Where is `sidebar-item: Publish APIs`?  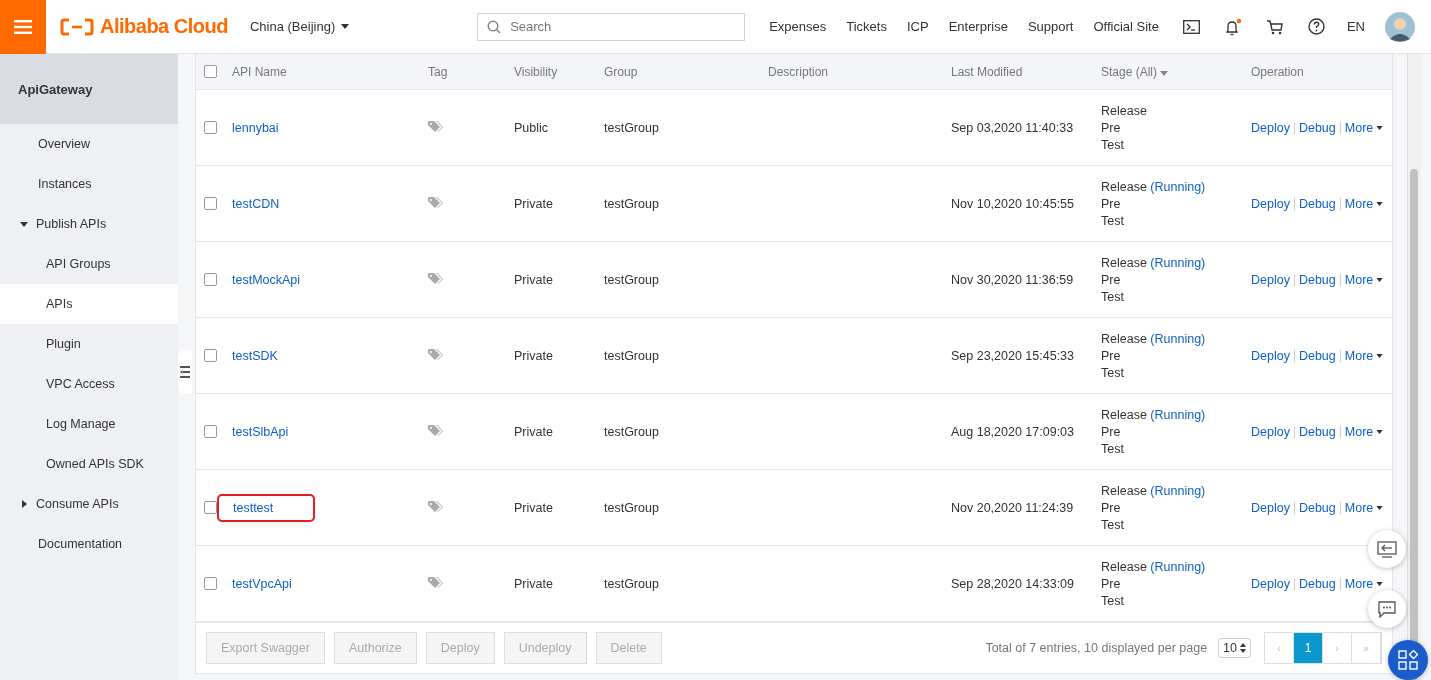 sidebar-item: Publish APIs is located at coordinates (89, 224).